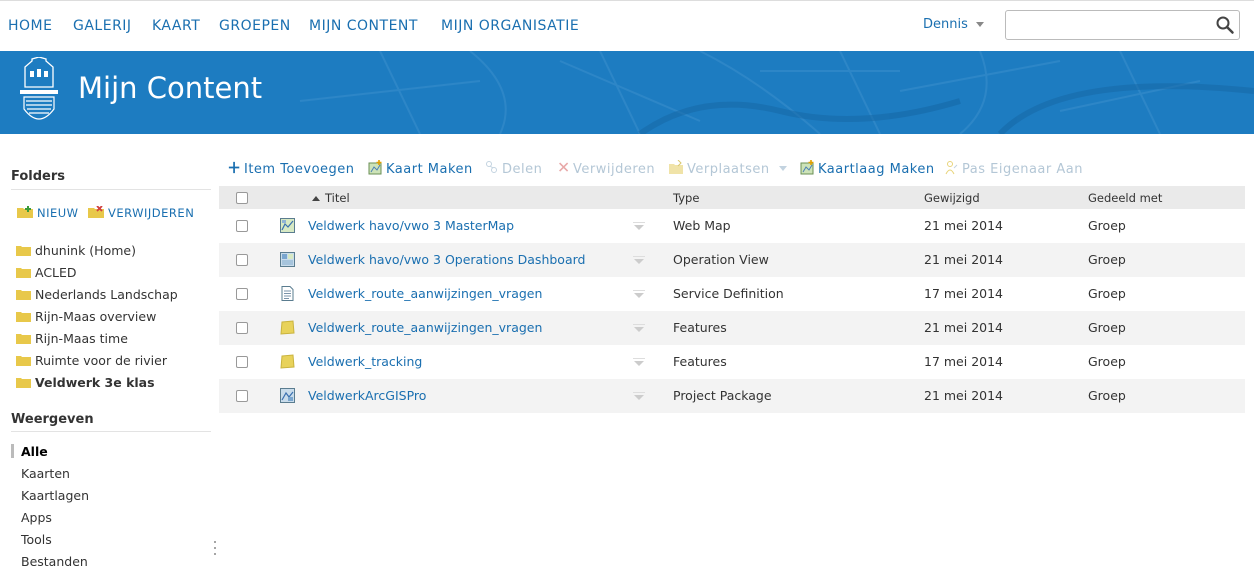  Describe the element at coordinates (111, 189) in the screenshot. I see `divider` at that location.